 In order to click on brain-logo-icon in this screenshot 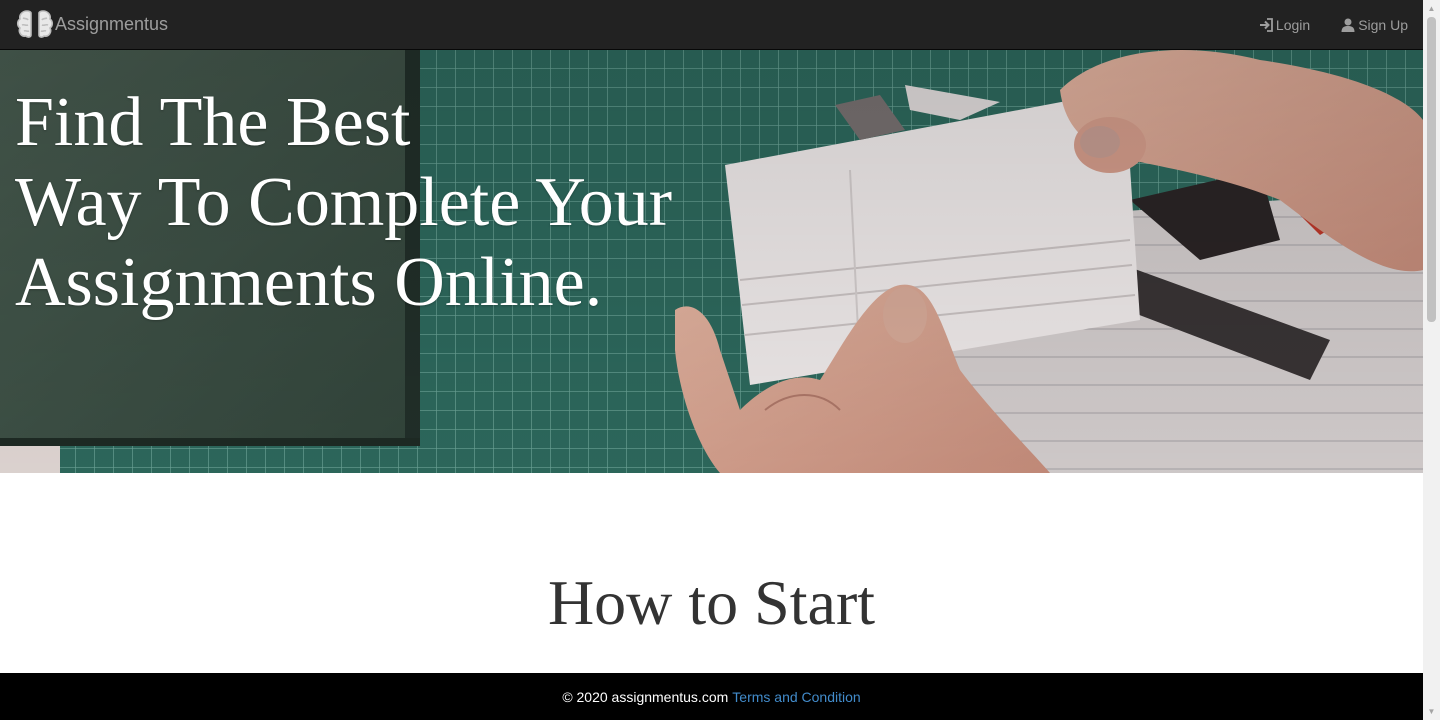, I will do `click(35, 24)`.